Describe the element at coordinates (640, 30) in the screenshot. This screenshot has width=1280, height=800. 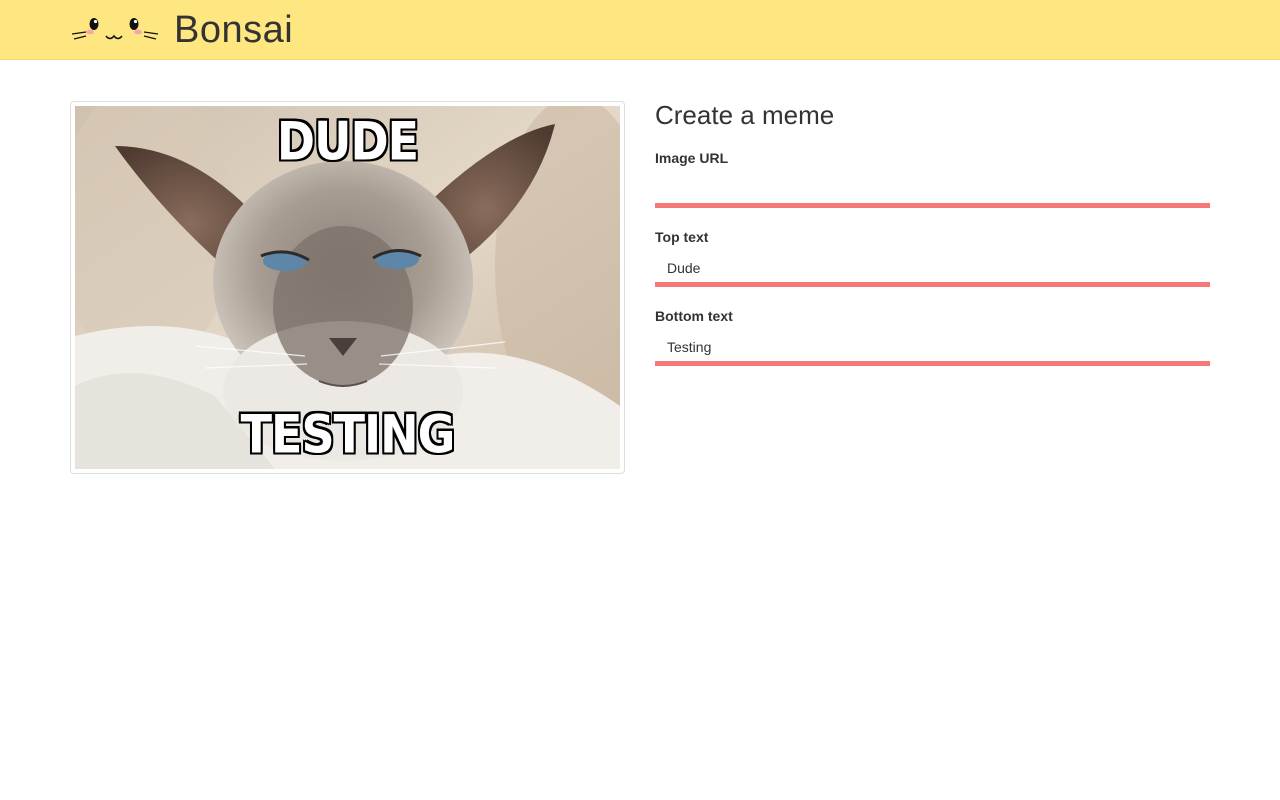
I see `navbar: Bonsai` at that location.